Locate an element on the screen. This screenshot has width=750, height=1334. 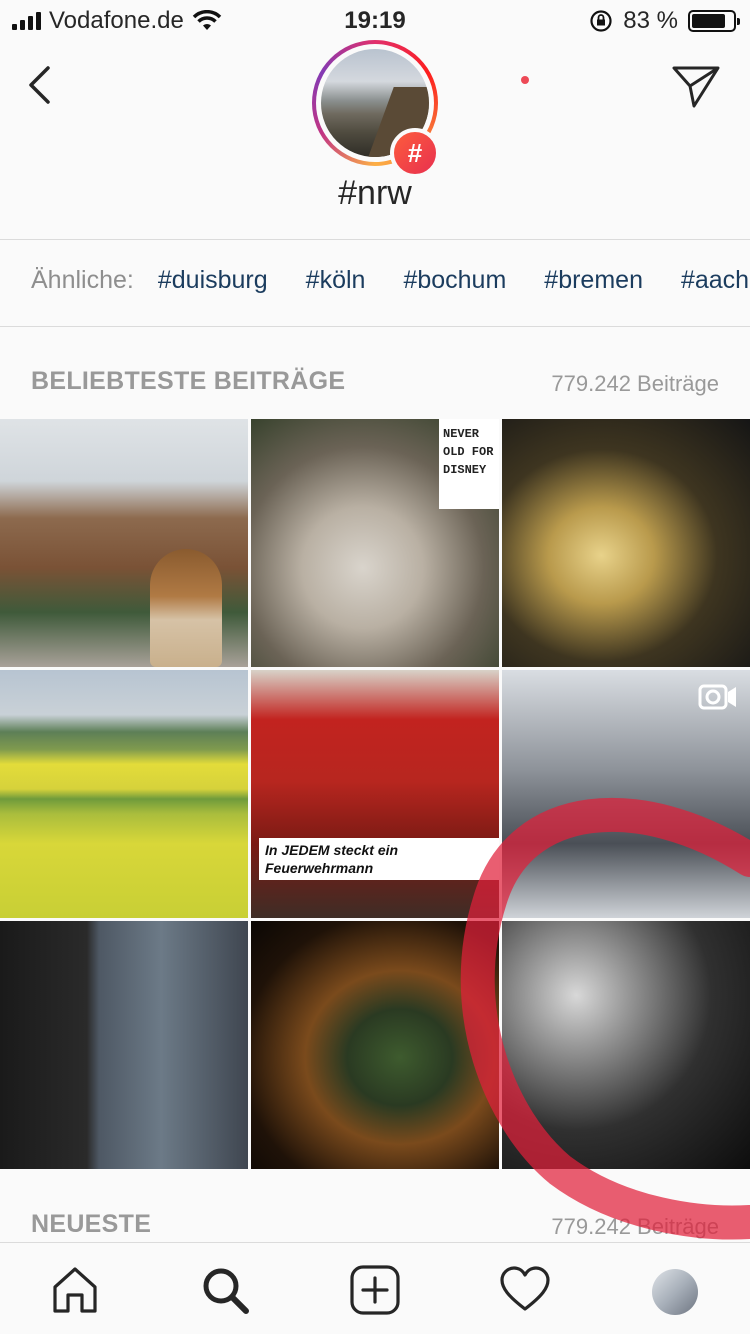
page-title: #nrw is located at coordinates (375, 193).